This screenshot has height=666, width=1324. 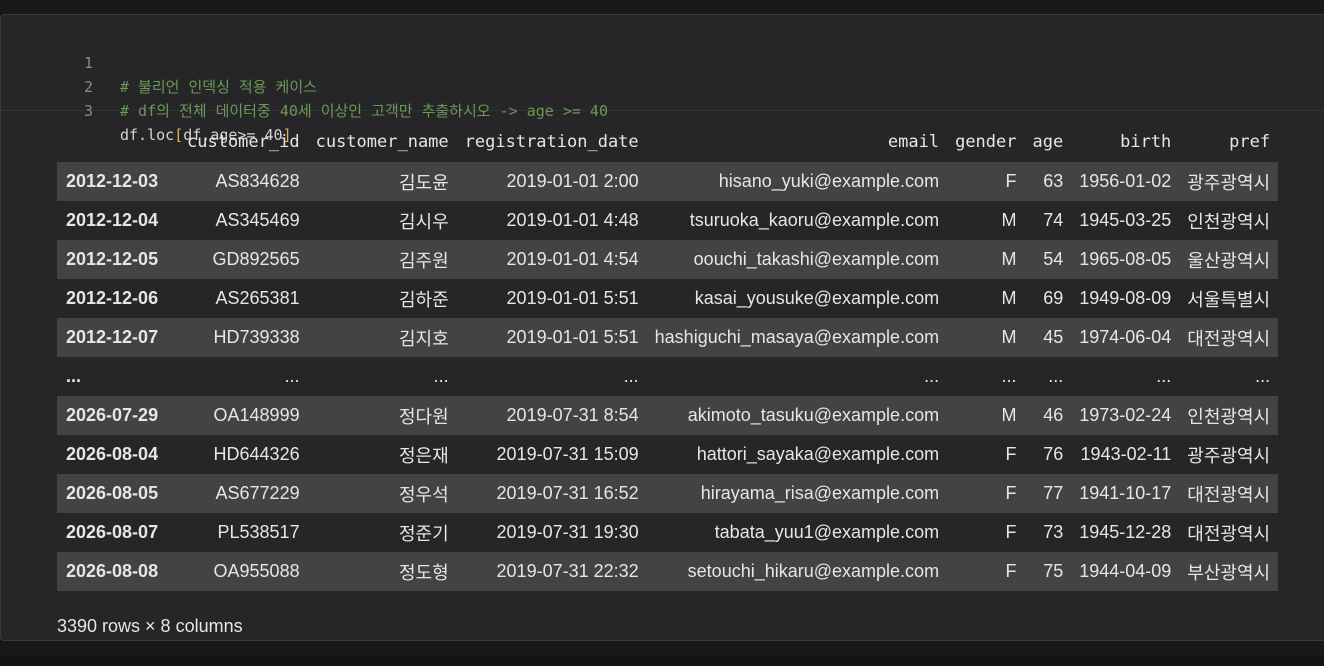 I want to click on table-cell: 54, so click(x=1053, y=259).